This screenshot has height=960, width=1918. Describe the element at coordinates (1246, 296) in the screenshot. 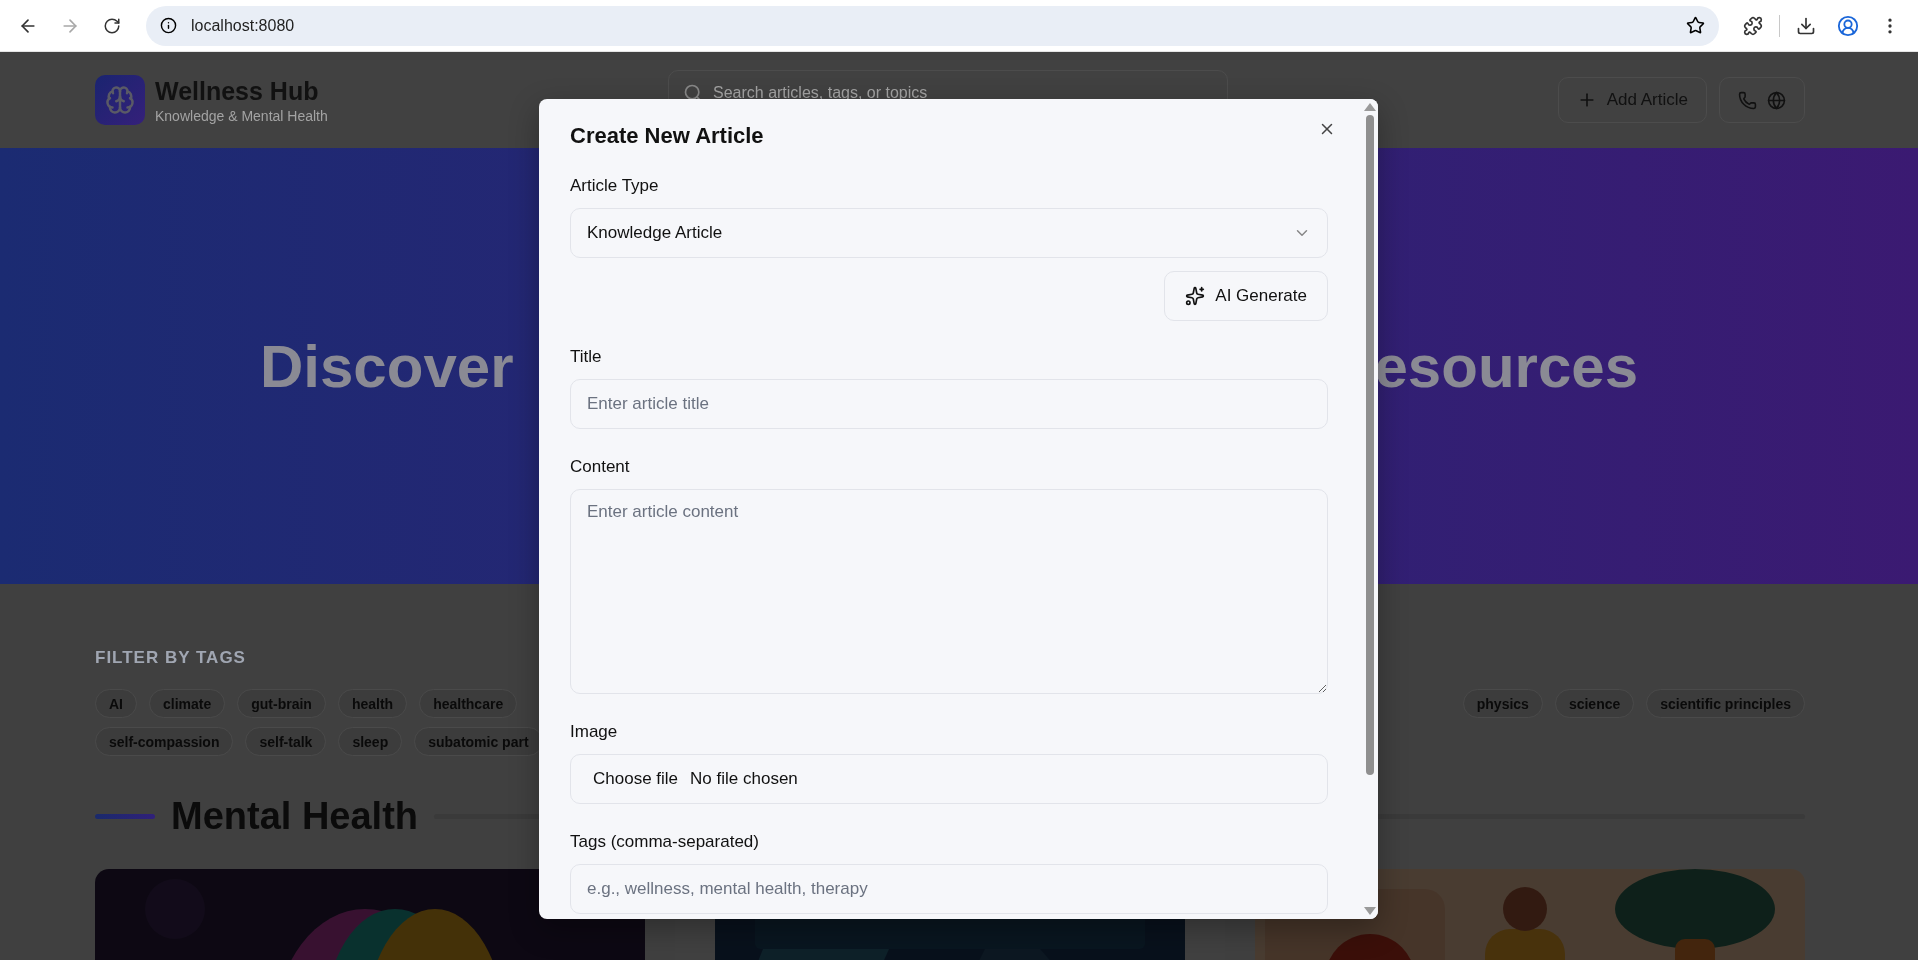

I see `ai-generate-button: AI Generate` at that location.